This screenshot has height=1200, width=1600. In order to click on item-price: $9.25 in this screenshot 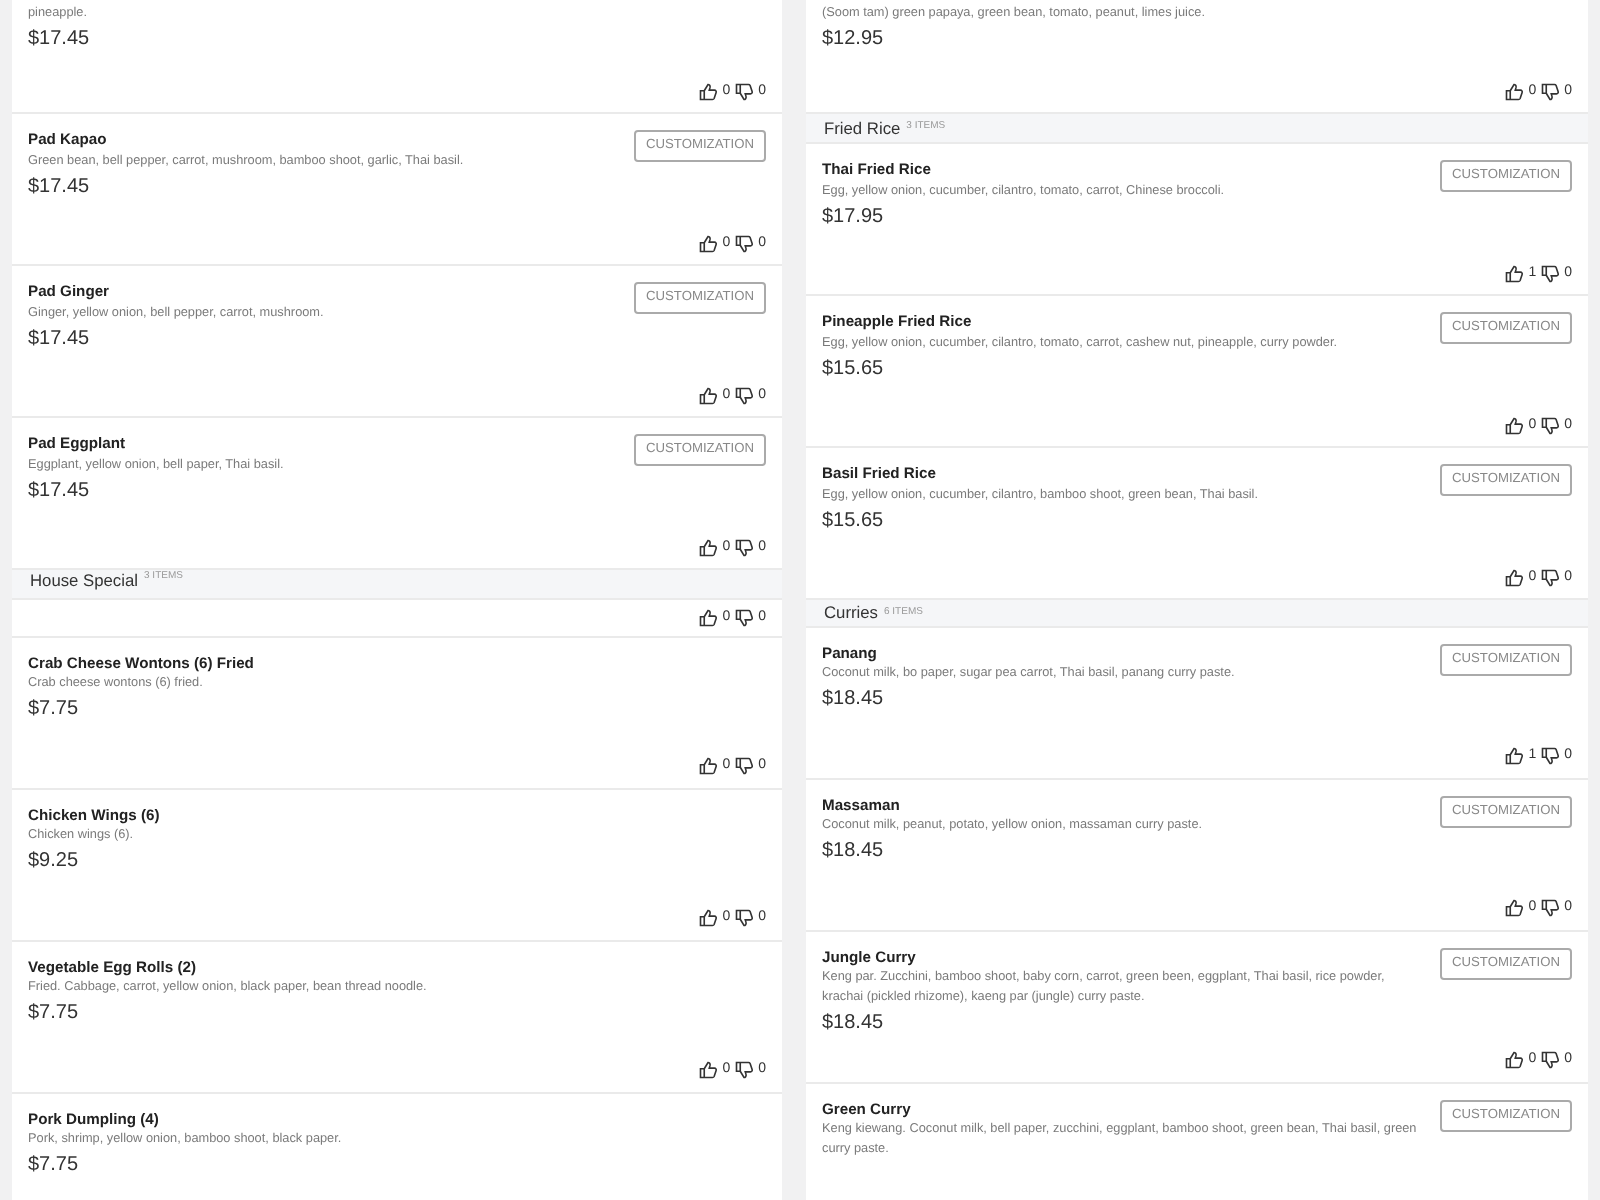, I will do `click(54, 862)`.